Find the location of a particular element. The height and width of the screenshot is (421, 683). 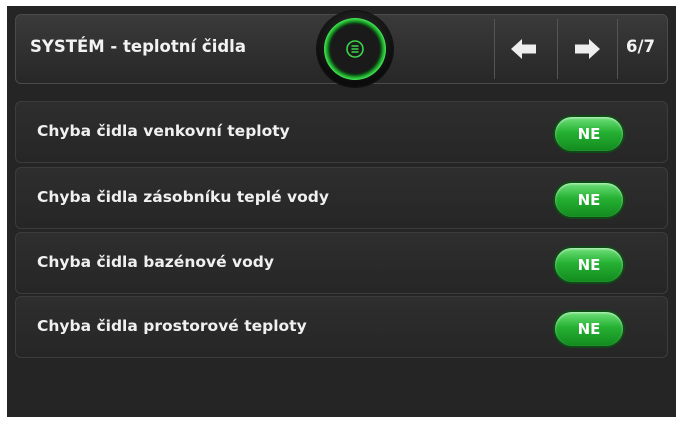

forward-button is located at coordinates (587, 49).